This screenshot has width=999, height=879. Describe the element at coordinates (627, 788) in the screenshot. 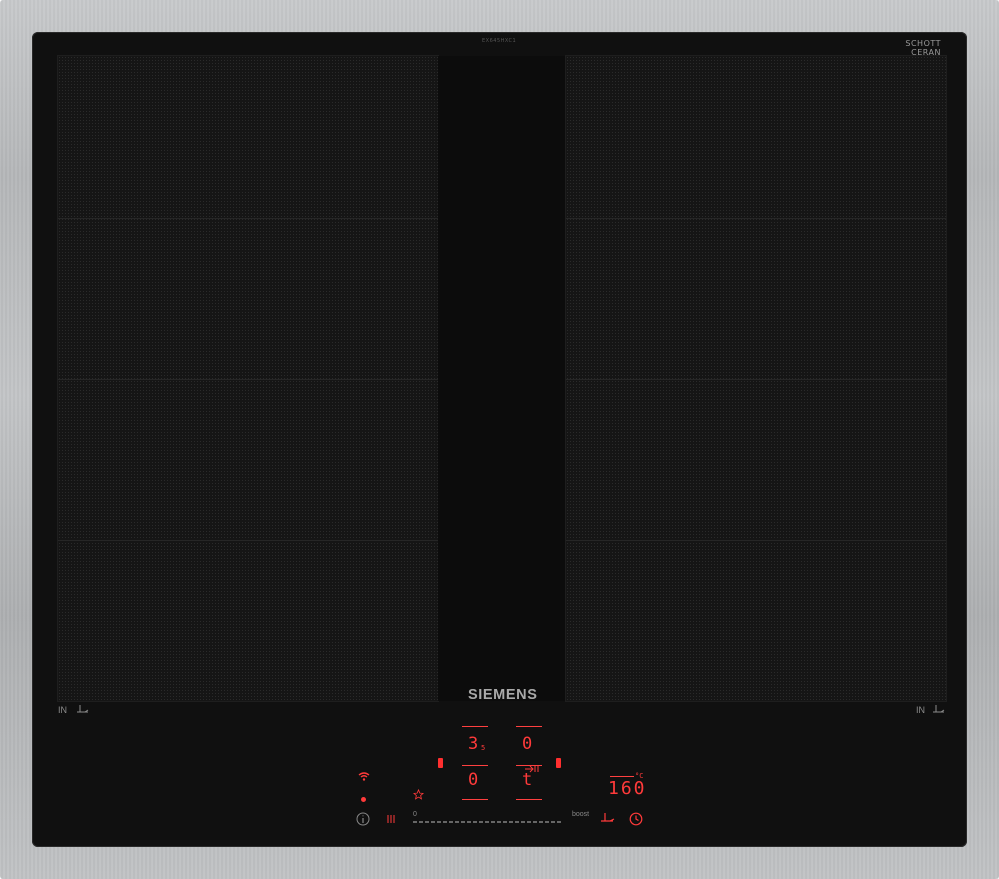

I see `timer-display: 160` at that location.